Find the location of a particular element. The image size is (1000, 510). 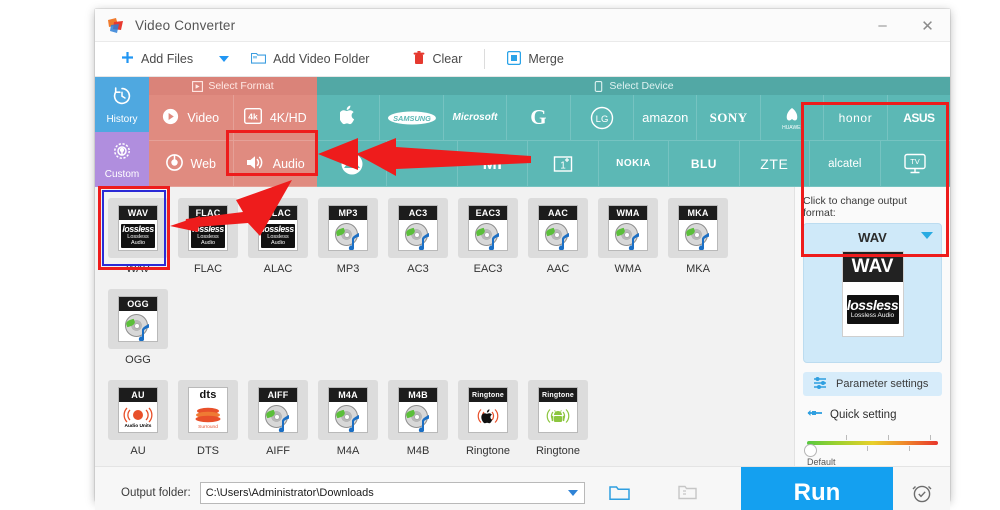

quick-setting-row: Quick setting is located at coordinates (872, 414).